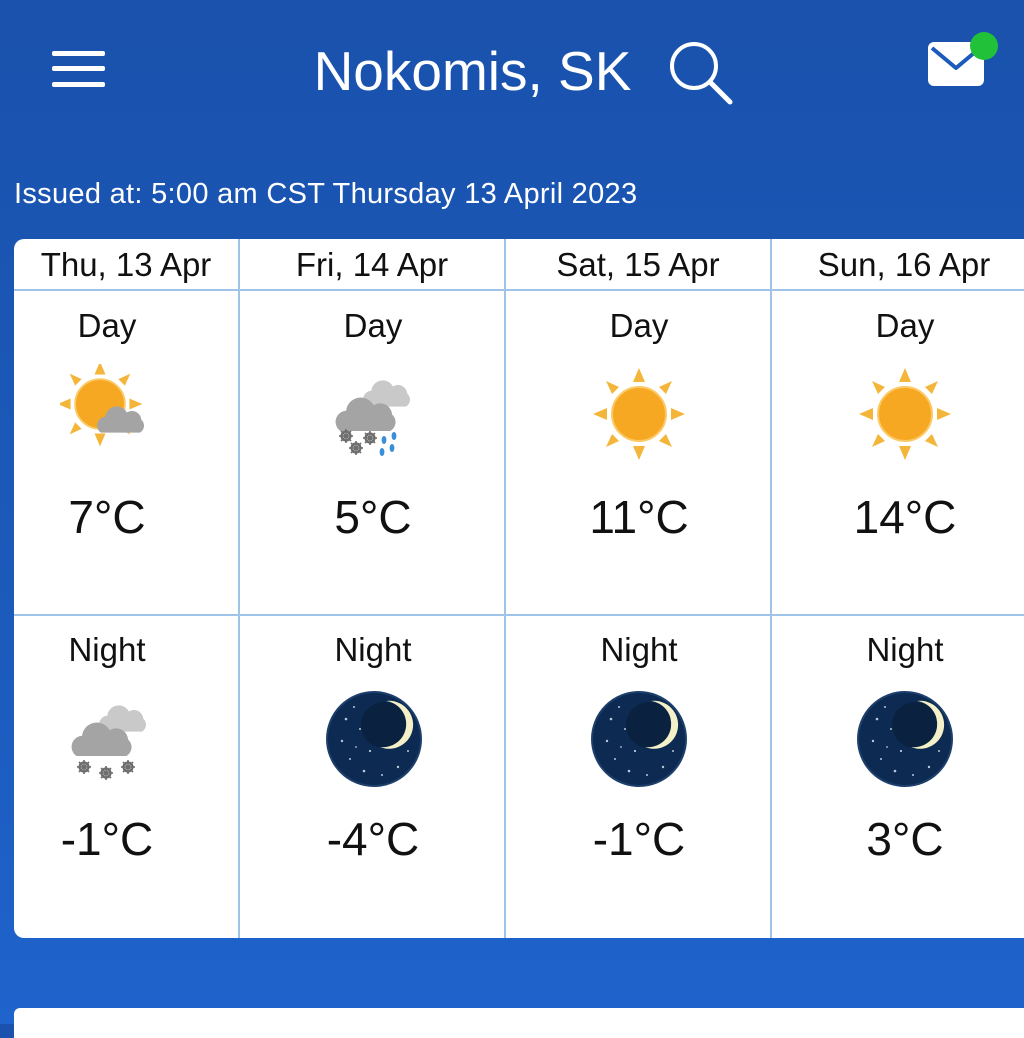 The width and height of the screenshot is (1024, 1038). Describe the element at coordinates (79, 69) in the screenshot. I see `hamburger-menu-icon` at that location.